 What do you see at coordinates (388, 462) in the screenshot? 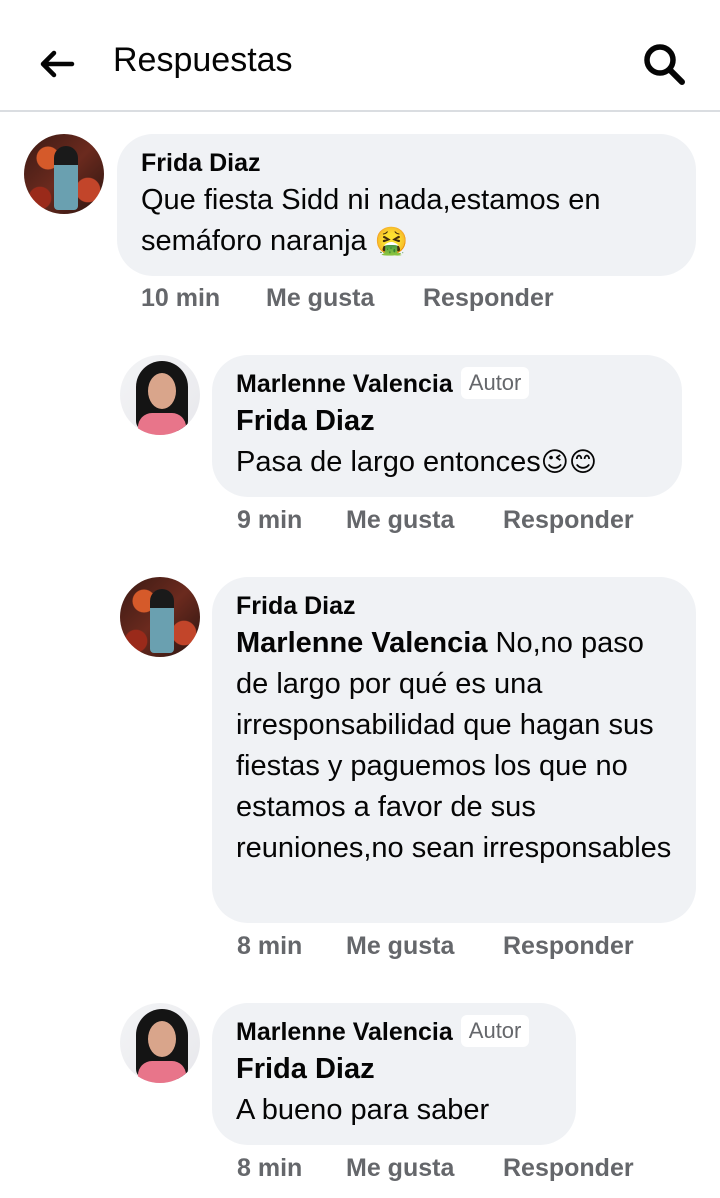
I see `comment-body: Pasa de largo entonces` at bounding box center [388, 462].